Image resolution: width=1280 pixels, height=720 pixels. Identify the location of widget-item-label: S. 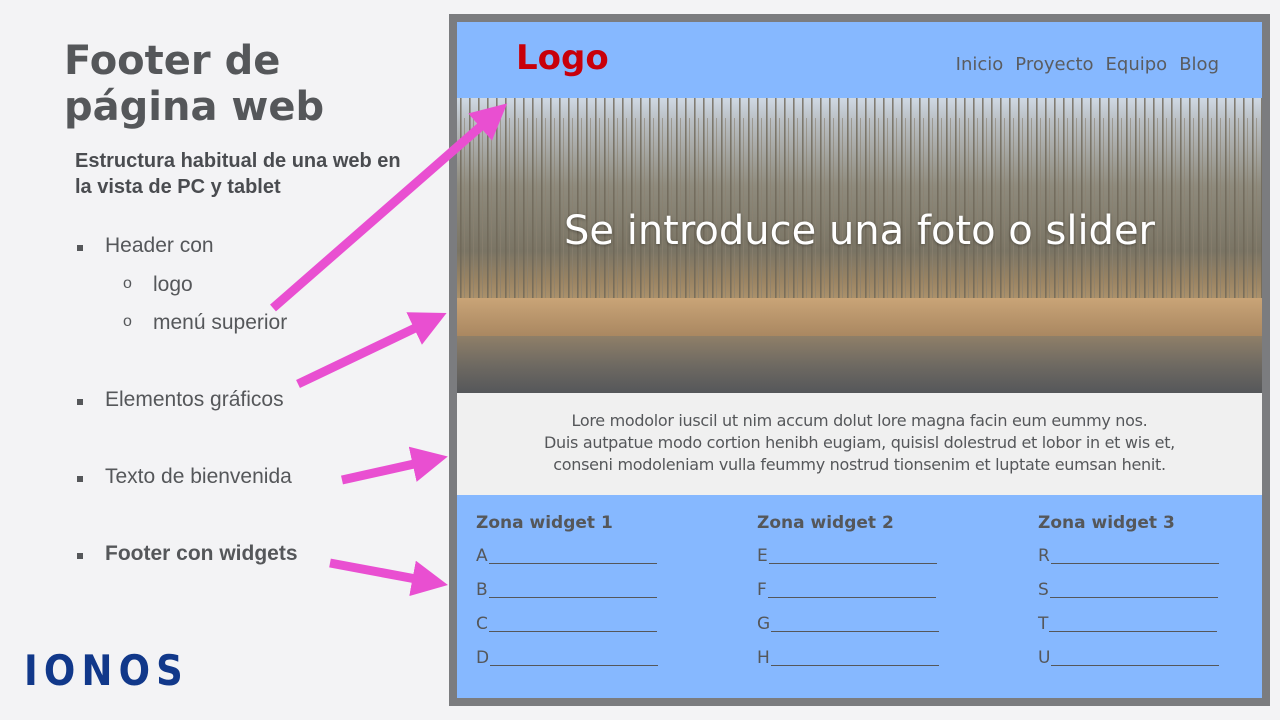
(1043, 590).